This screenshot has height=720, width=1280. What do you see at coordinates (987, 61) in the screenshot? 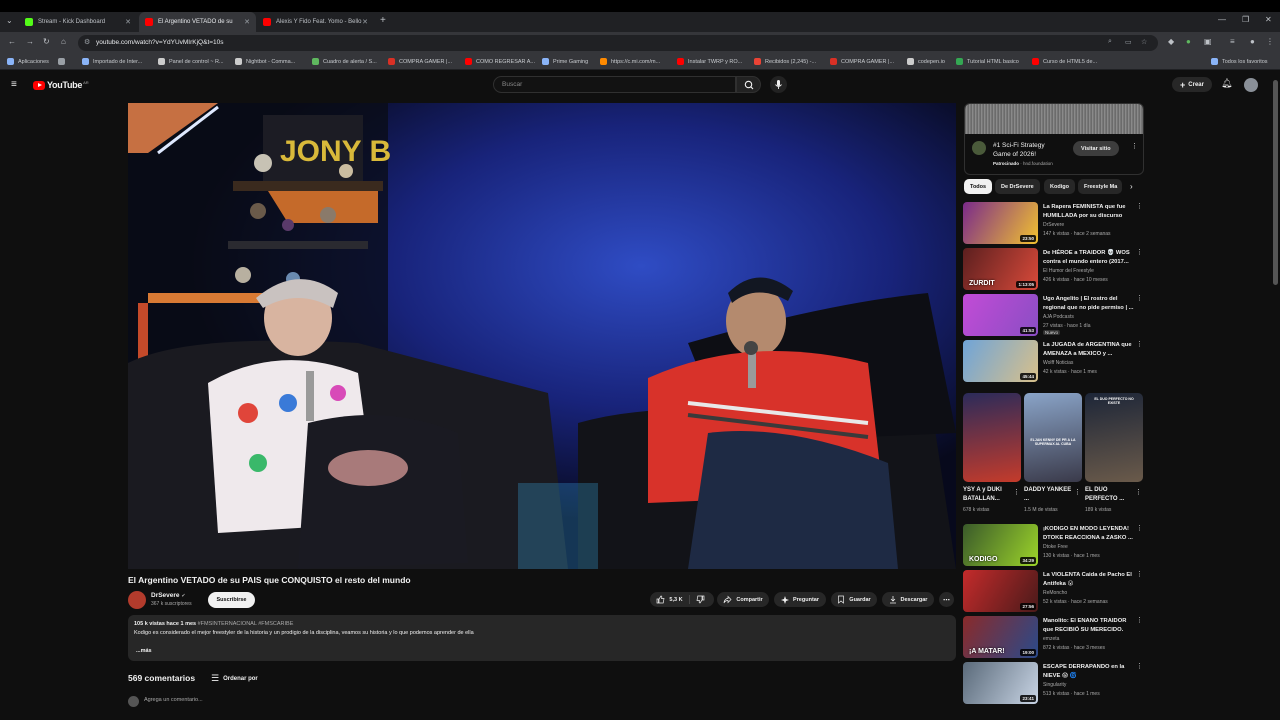
I see `bookmark-item: Tutorial HTML basico` at bounding box center [987, 61].